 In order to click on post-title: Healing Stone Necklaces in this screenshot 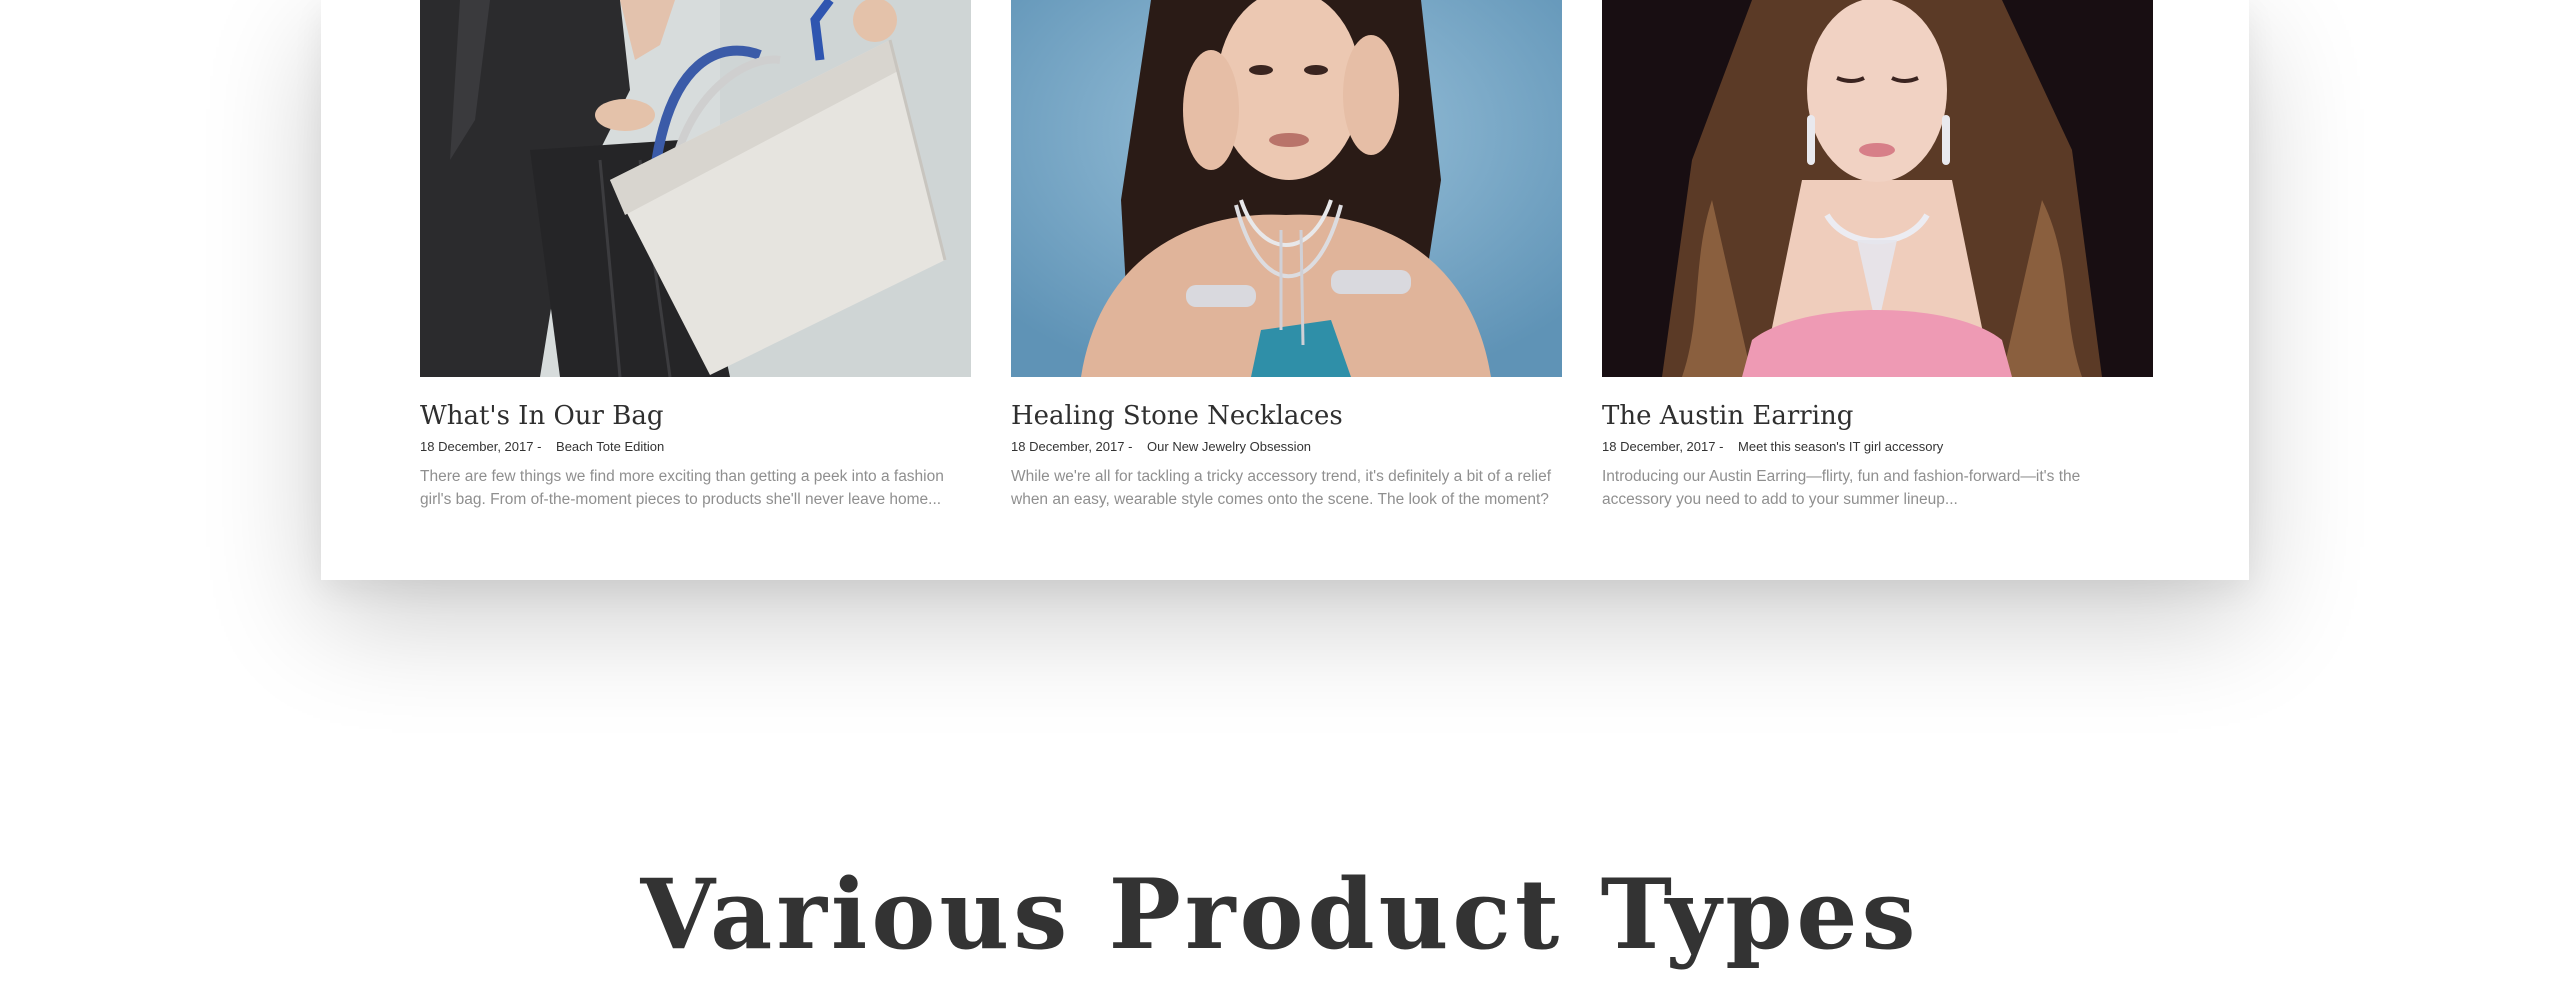, I will do `click(1286, 416)`.